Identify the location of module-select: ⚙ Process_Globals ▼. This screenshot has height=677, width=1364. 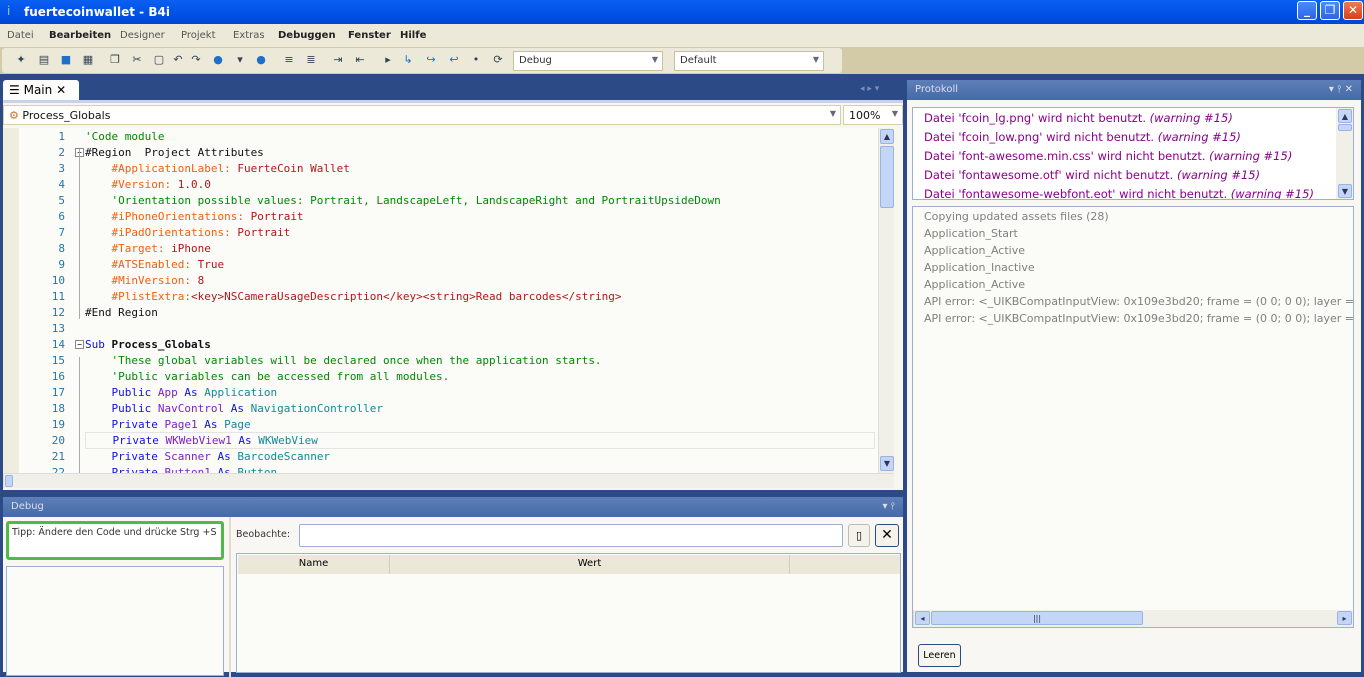
(422, 115).